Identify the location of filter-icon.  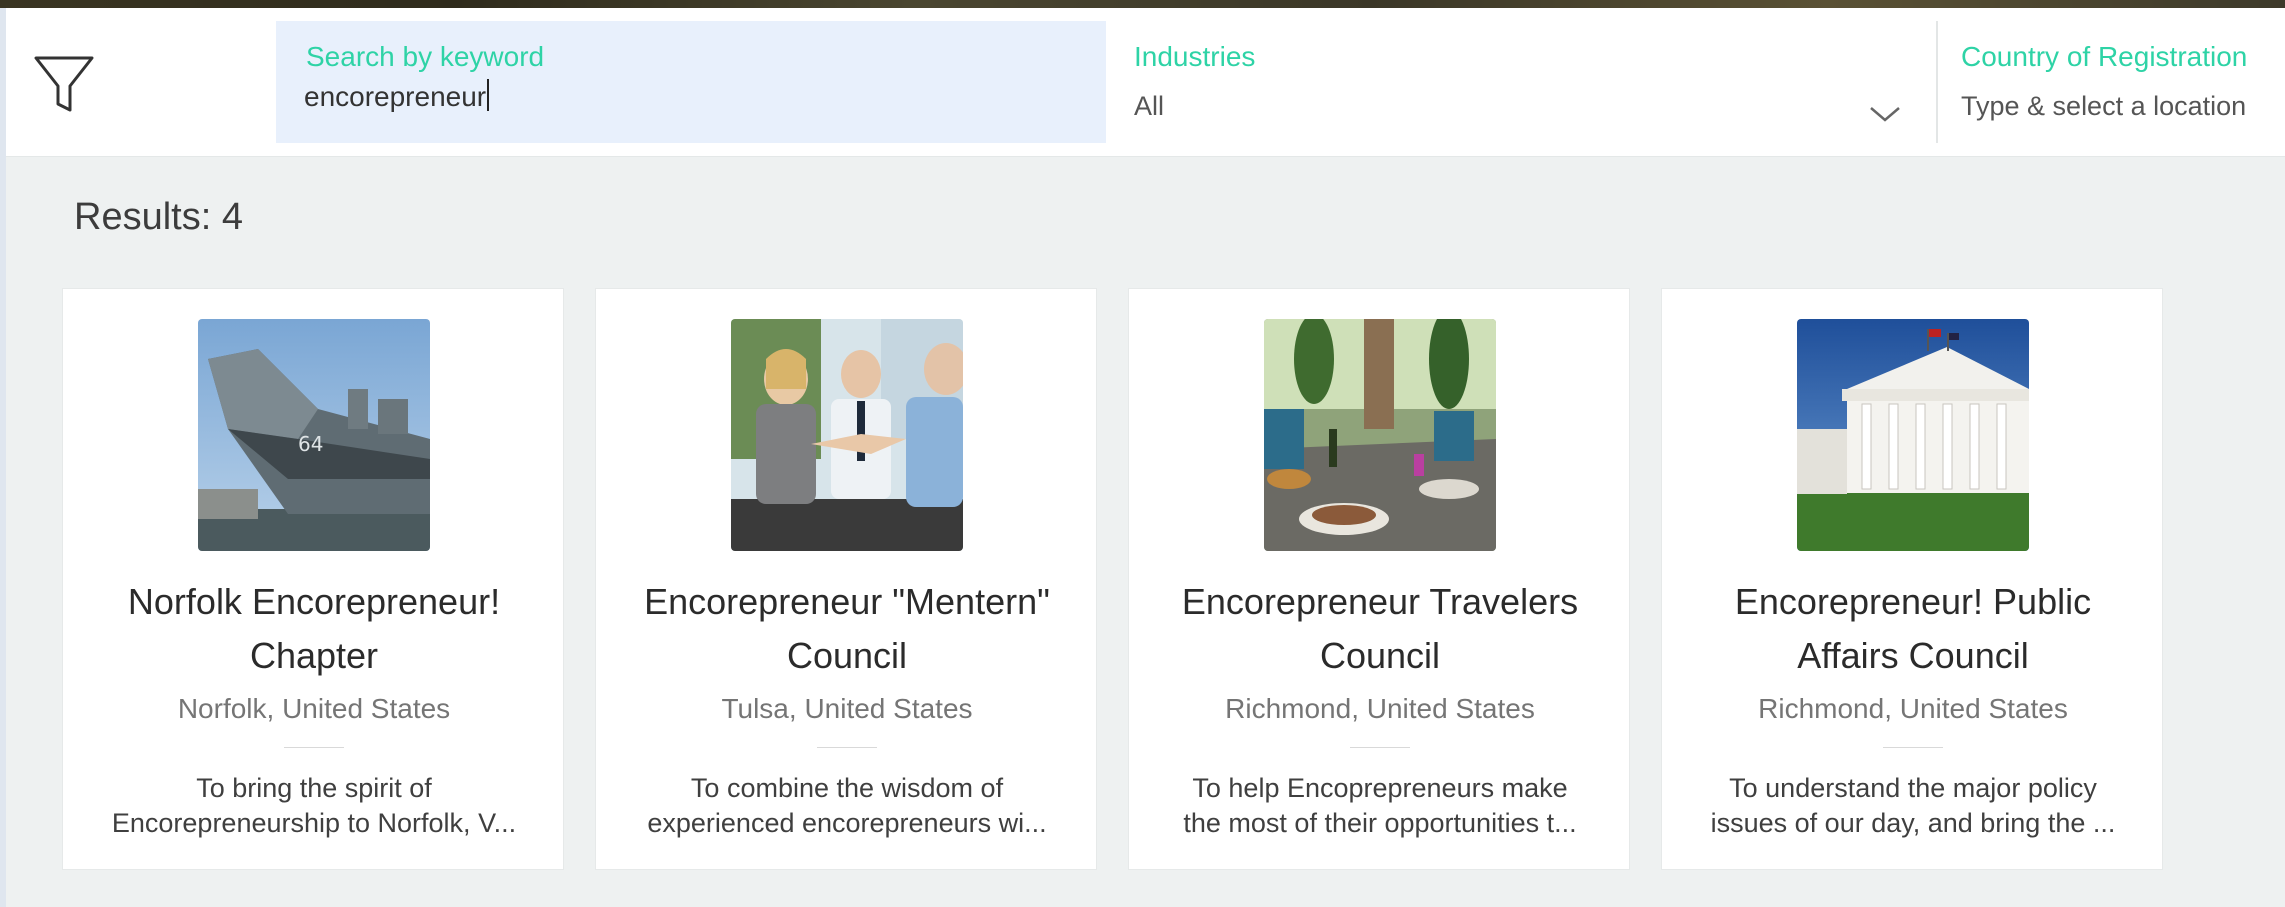
(64, 84).